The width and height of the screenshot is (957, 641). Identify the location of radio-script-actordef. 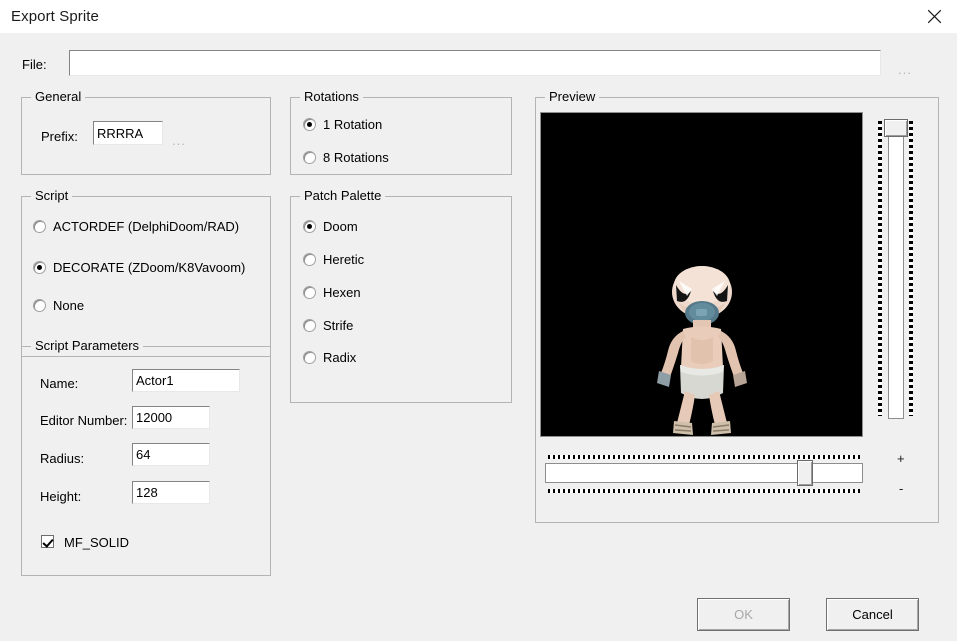
(39, 226).